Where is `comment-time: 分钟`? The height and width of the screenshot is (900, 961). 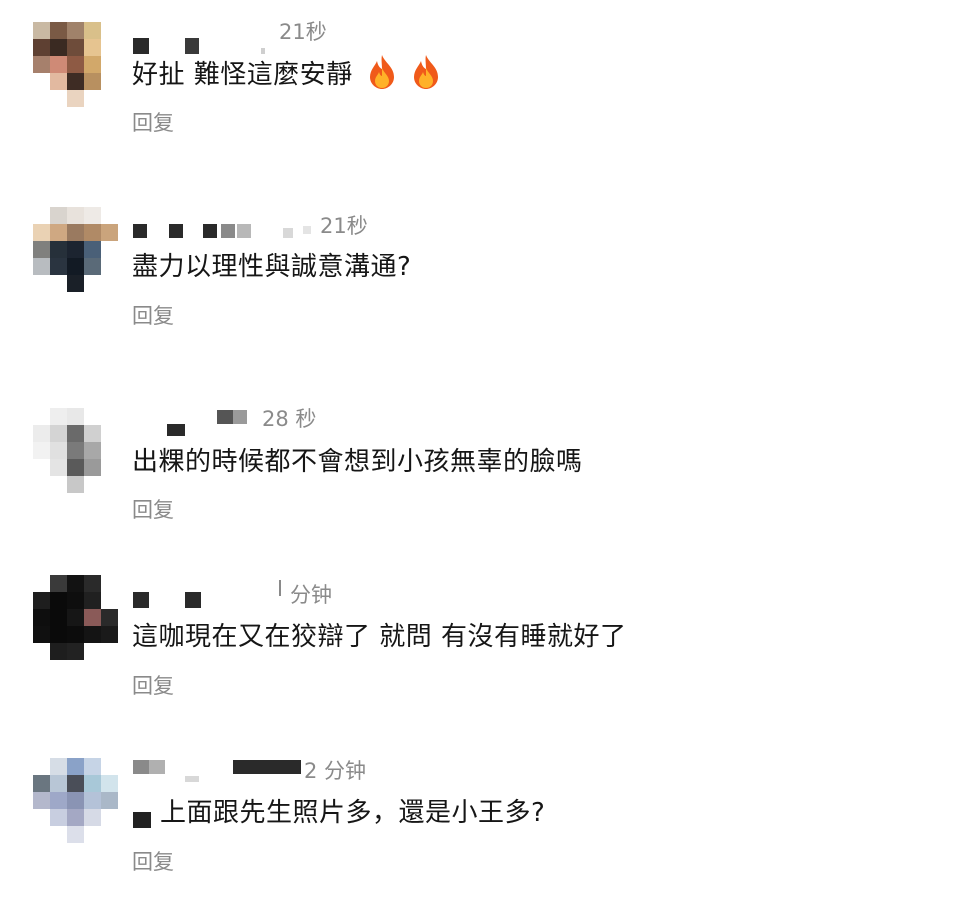
comment-time: 分钟 is located at coordinates (311, 595).